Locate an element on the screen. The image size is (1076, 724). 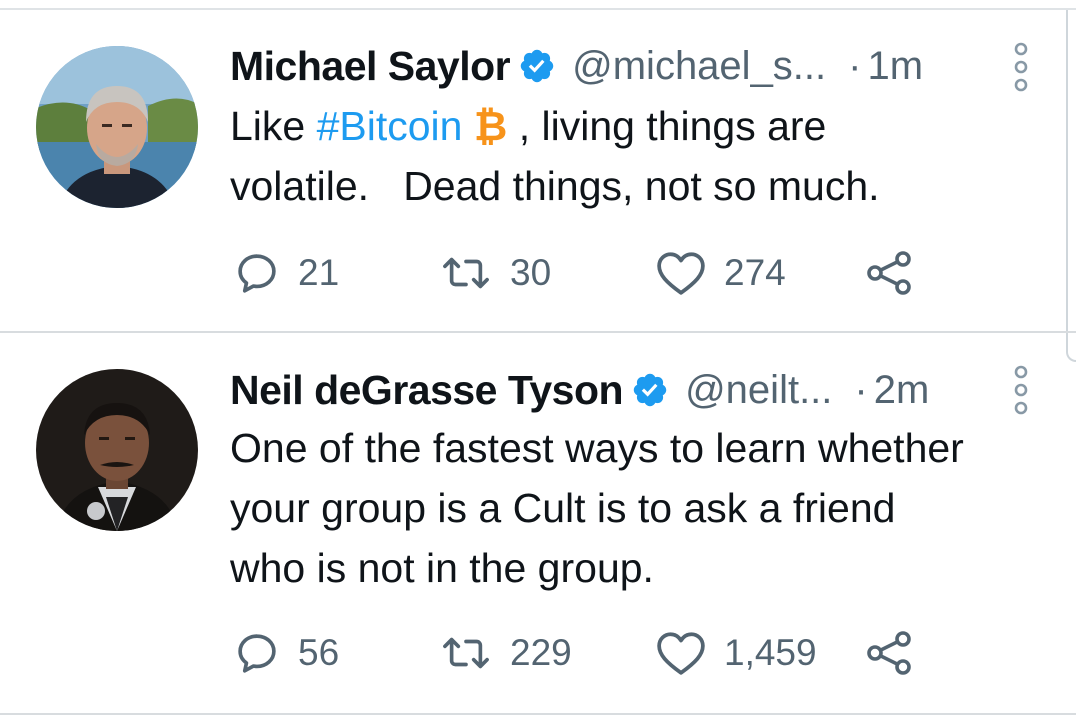
timestamp: 1m is located at coordinates (895, 66).